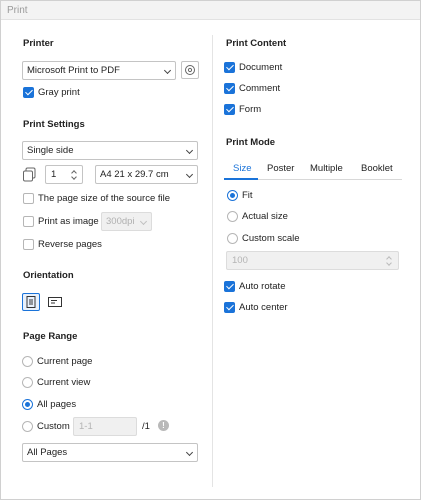 The width and height of the screenshot is (421, 500). What do you see at coordinates (229, 88) in the screenshot?
I see `comment-checkbox` at bounding box center [229, 88].